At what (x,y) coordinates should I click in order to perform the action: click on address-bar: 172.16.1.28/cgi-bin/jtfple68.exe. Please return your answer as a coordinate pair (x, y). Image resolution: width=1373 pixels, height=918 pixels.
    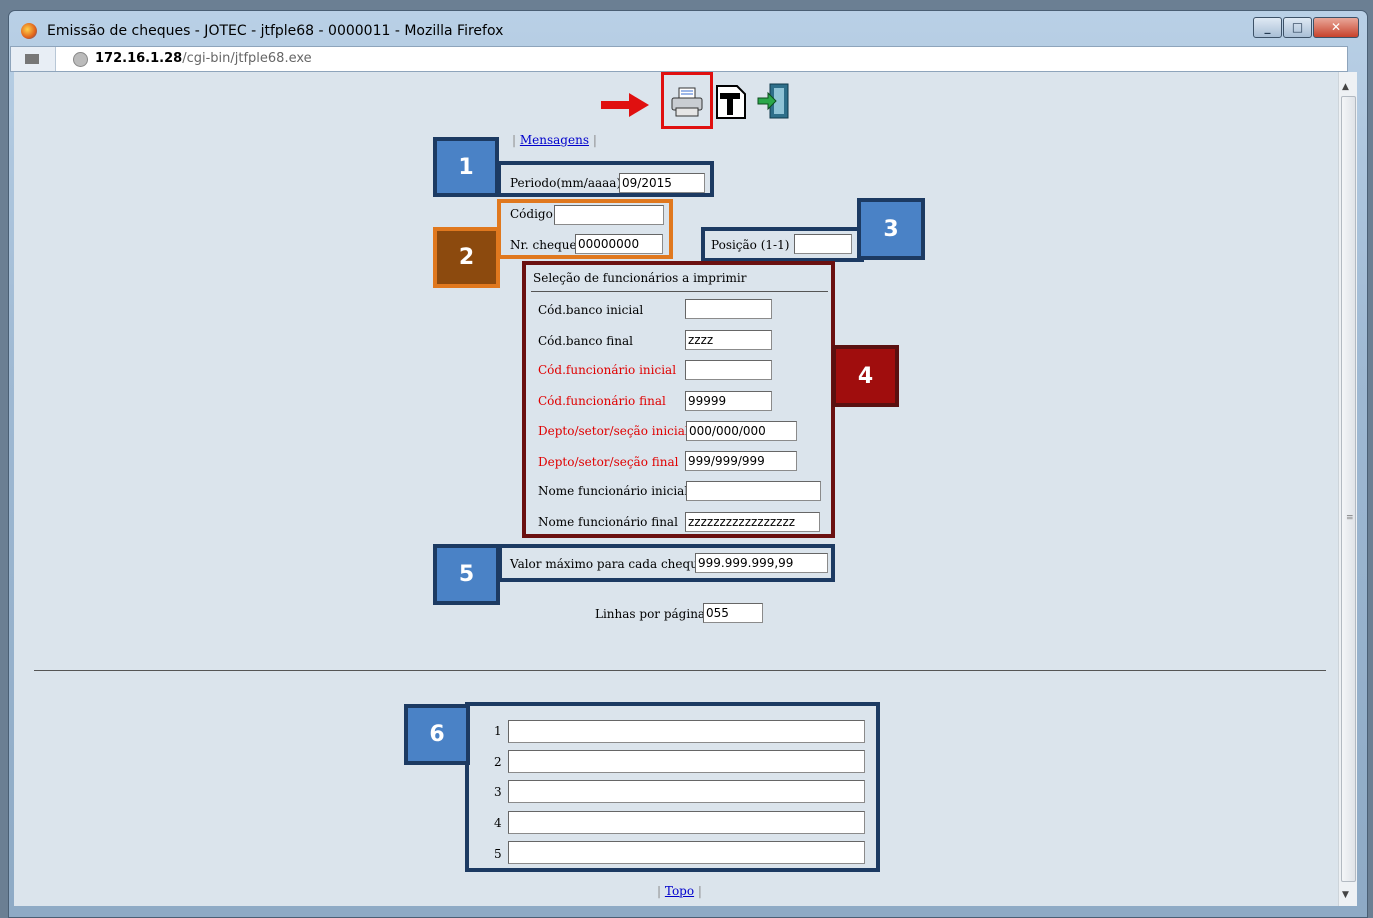
    Looking at the image, I should click on (679, 59).